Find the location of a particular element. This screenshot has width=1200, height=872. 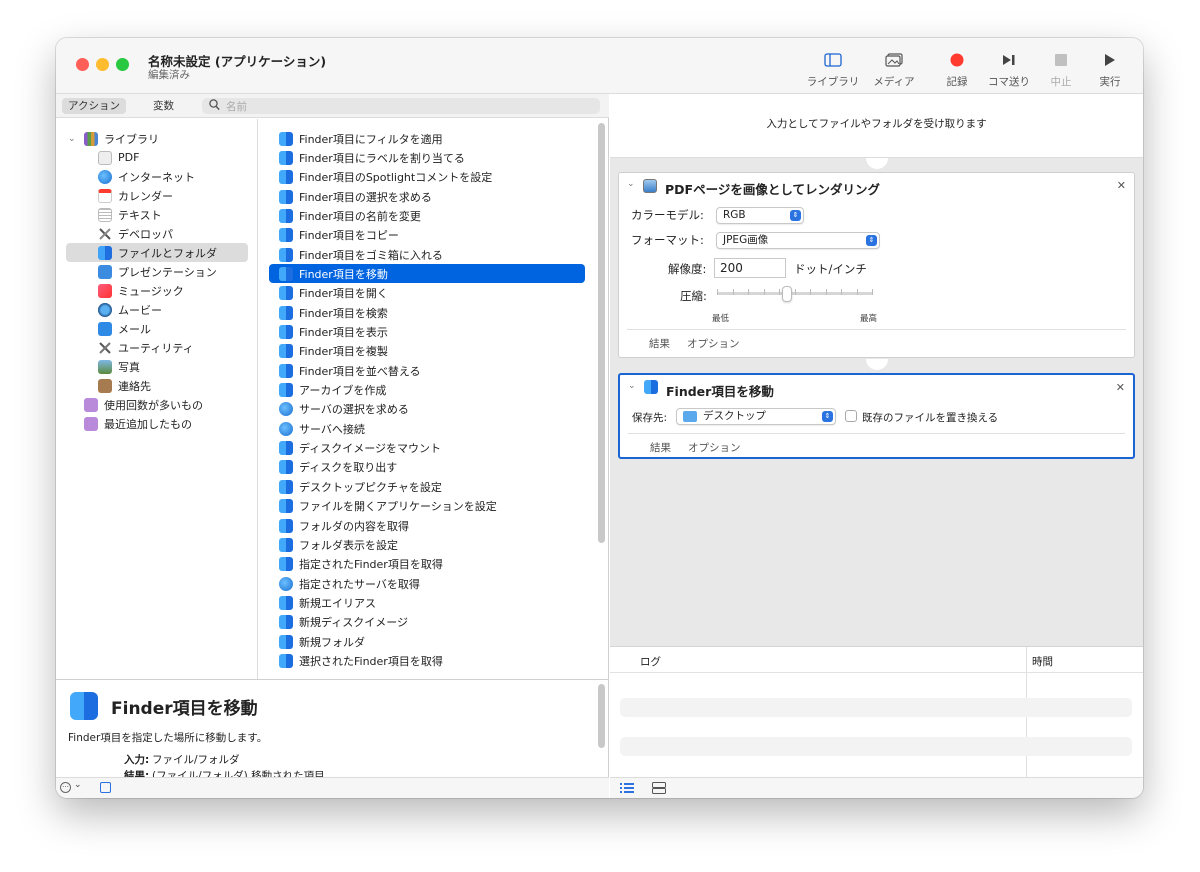

log-panel: ログ 時間 is located at coordinates (876, 712).